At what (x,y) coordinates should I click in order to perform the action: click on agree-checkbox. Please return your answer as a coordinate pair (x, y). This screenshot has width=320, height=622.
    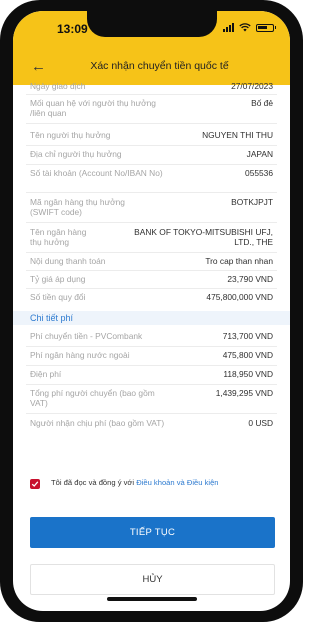
    Looking at the image, I should click on (35, 484).